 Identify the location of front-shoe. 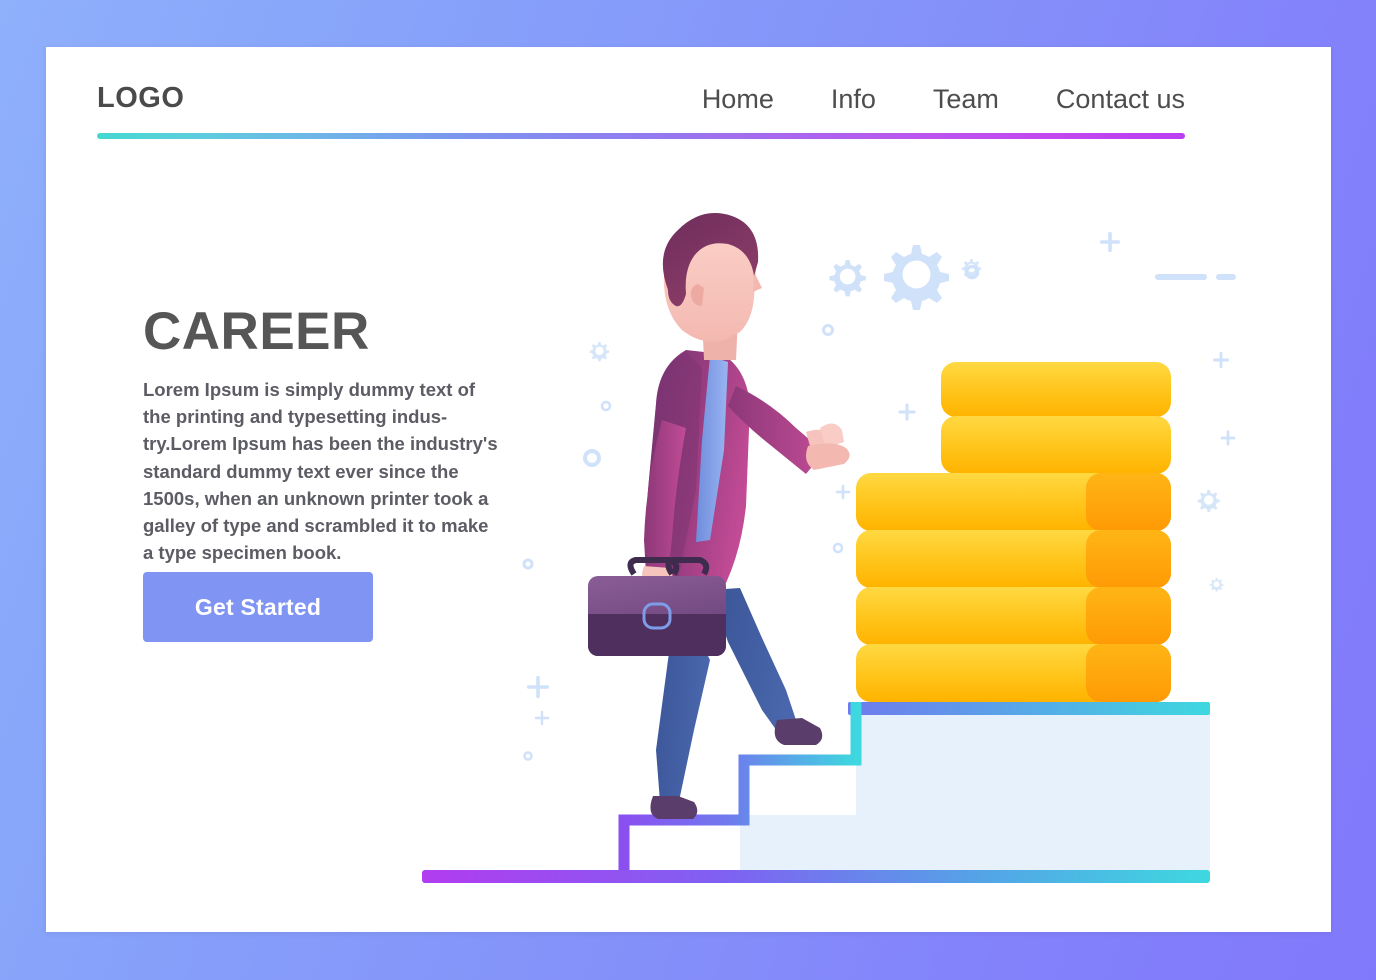
(798, 731).